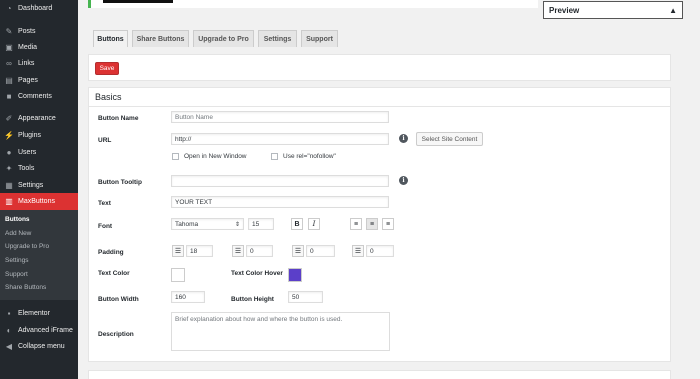  Describe the element at coordinates (280, 202) in the screenshot. I see `text-input: YOUR TEXT` at that location.